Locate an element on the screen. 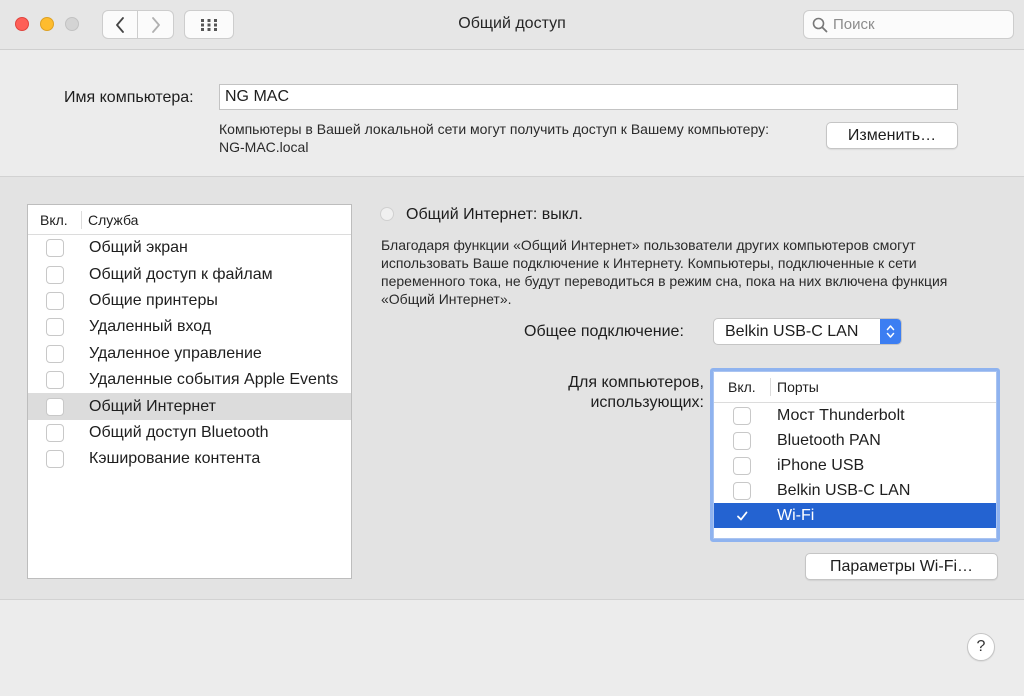 The height and width of the screenshot is (696, 1024). share-from-label: Общее подключение: is located at coordinates (604, 331).